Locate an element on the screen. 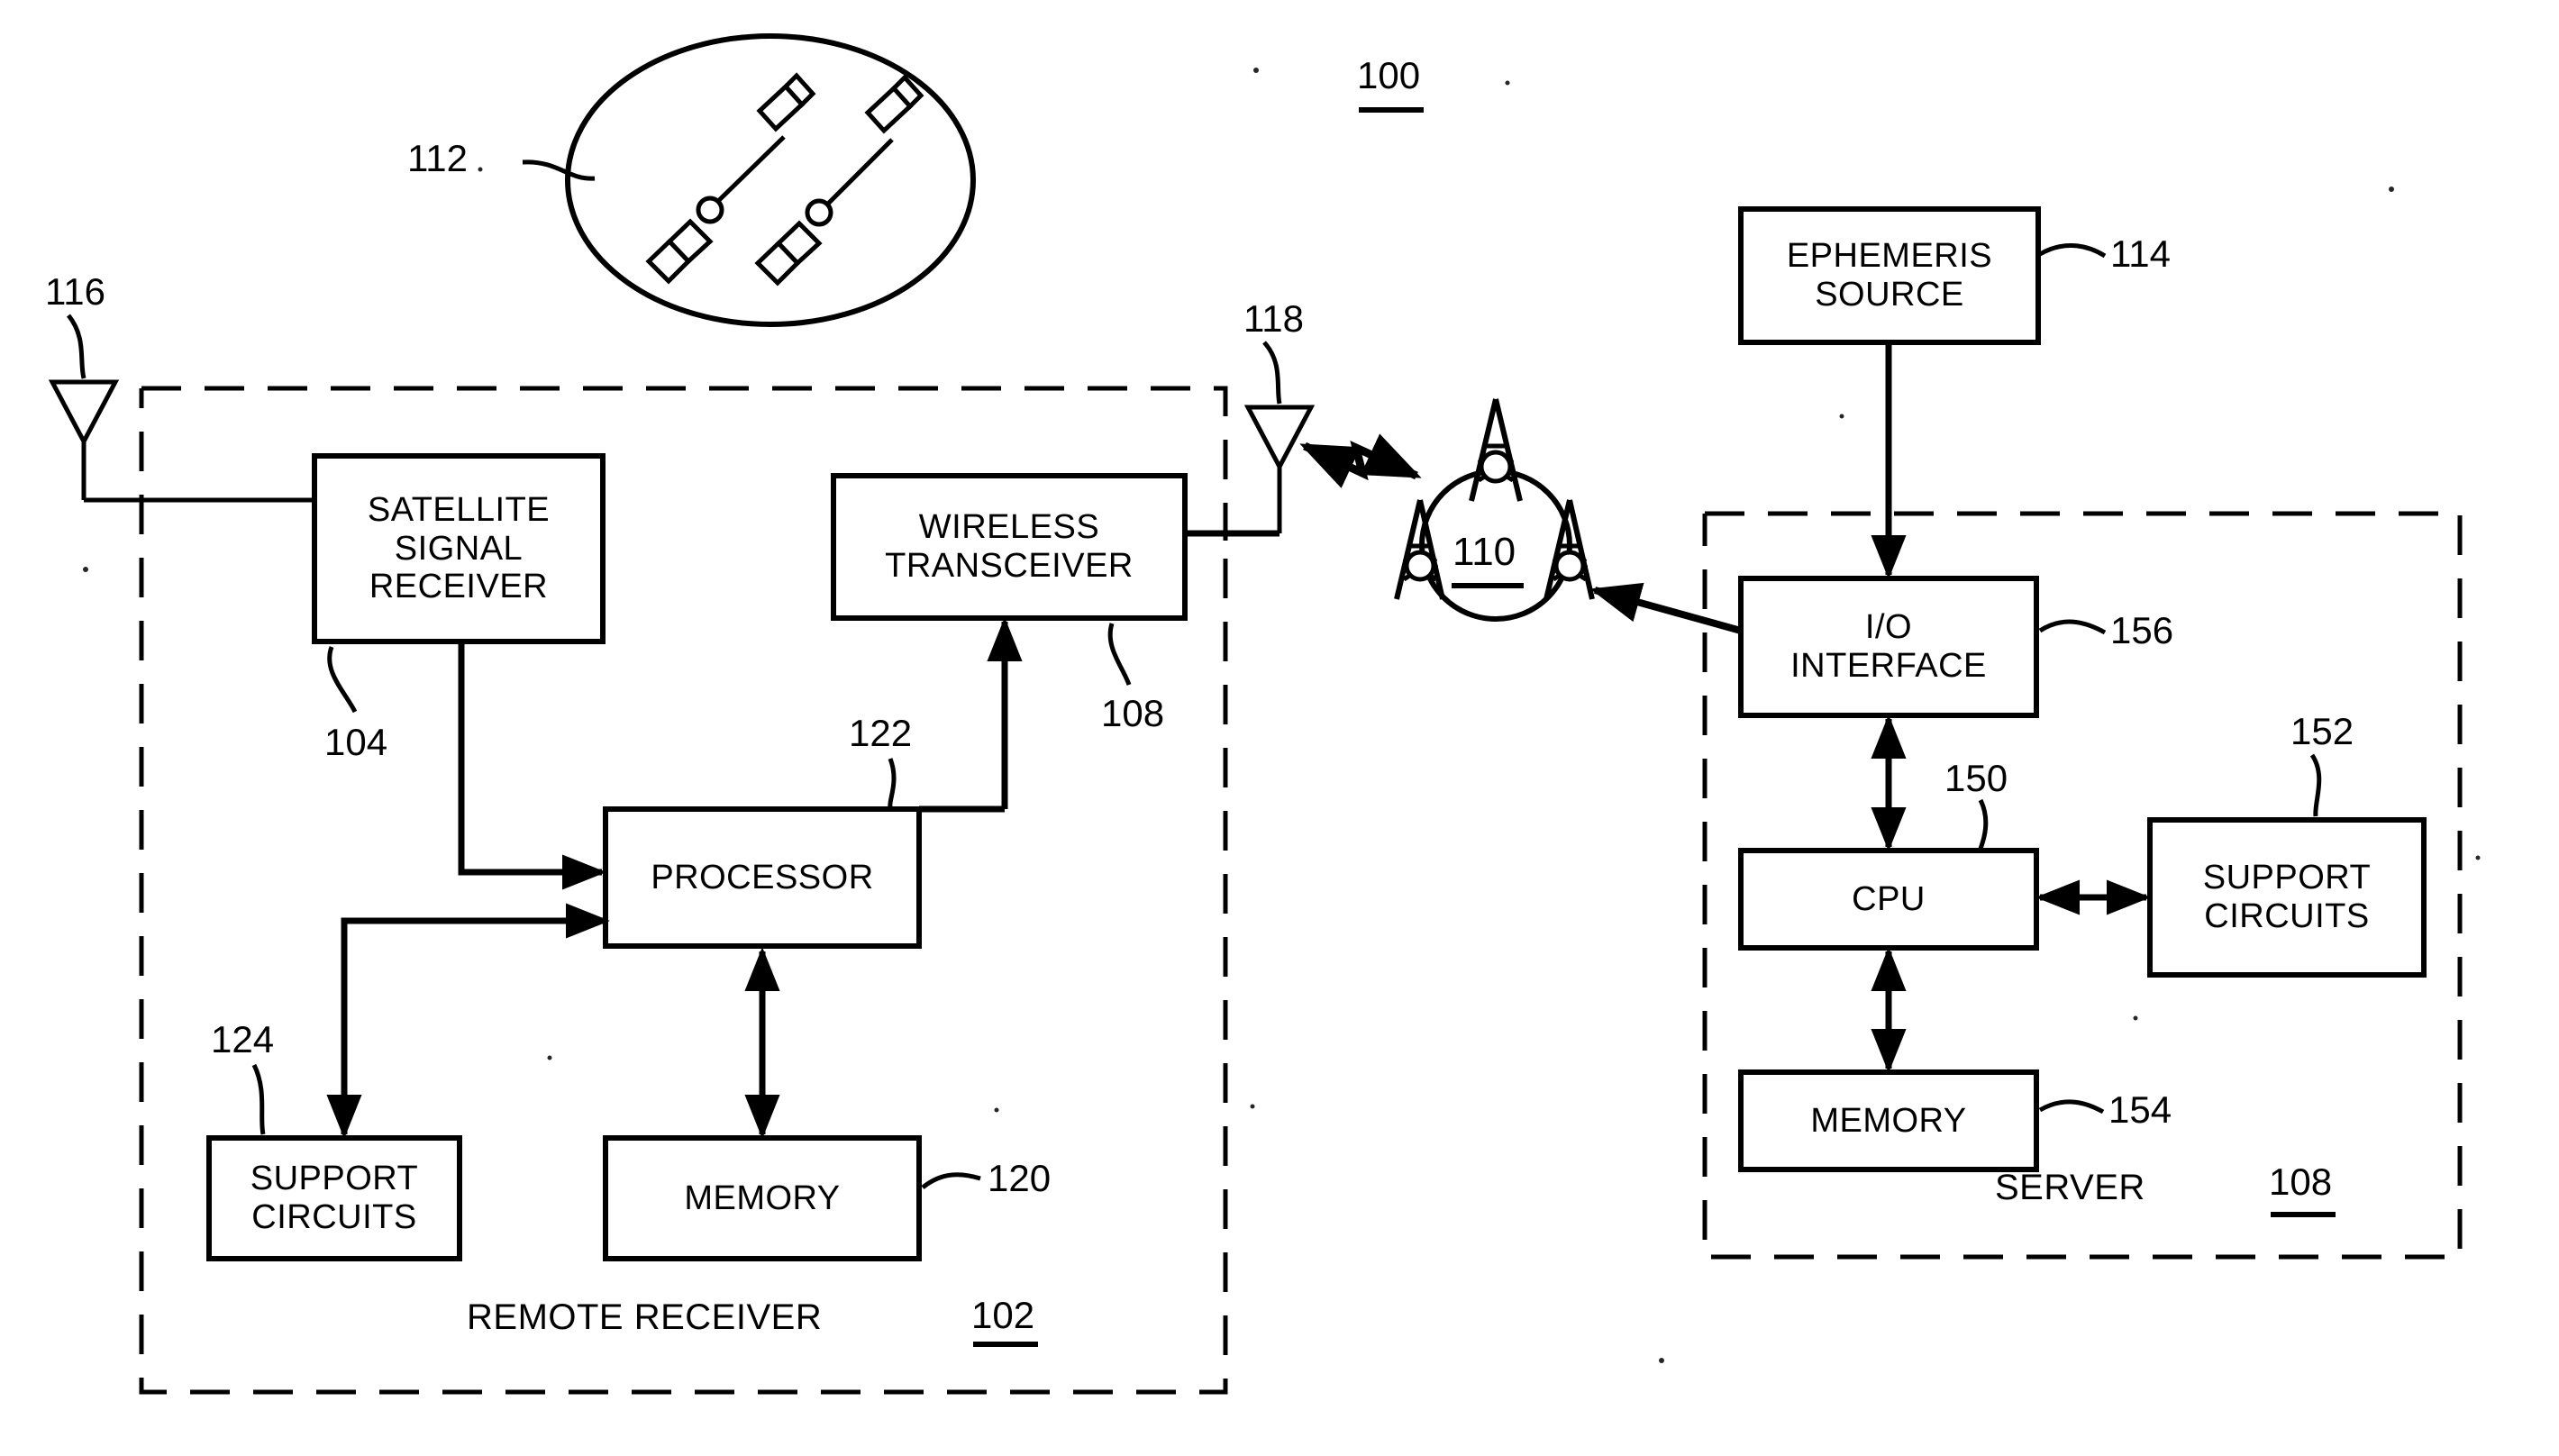  reference-108-transceiver: 108 is located at coordinates (1133, 713).